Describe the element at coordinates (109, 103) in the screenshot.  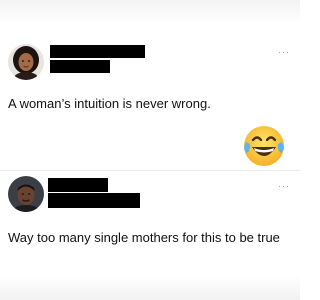
I see `post-text: A woman’s intuition is never wrong.` at that location.